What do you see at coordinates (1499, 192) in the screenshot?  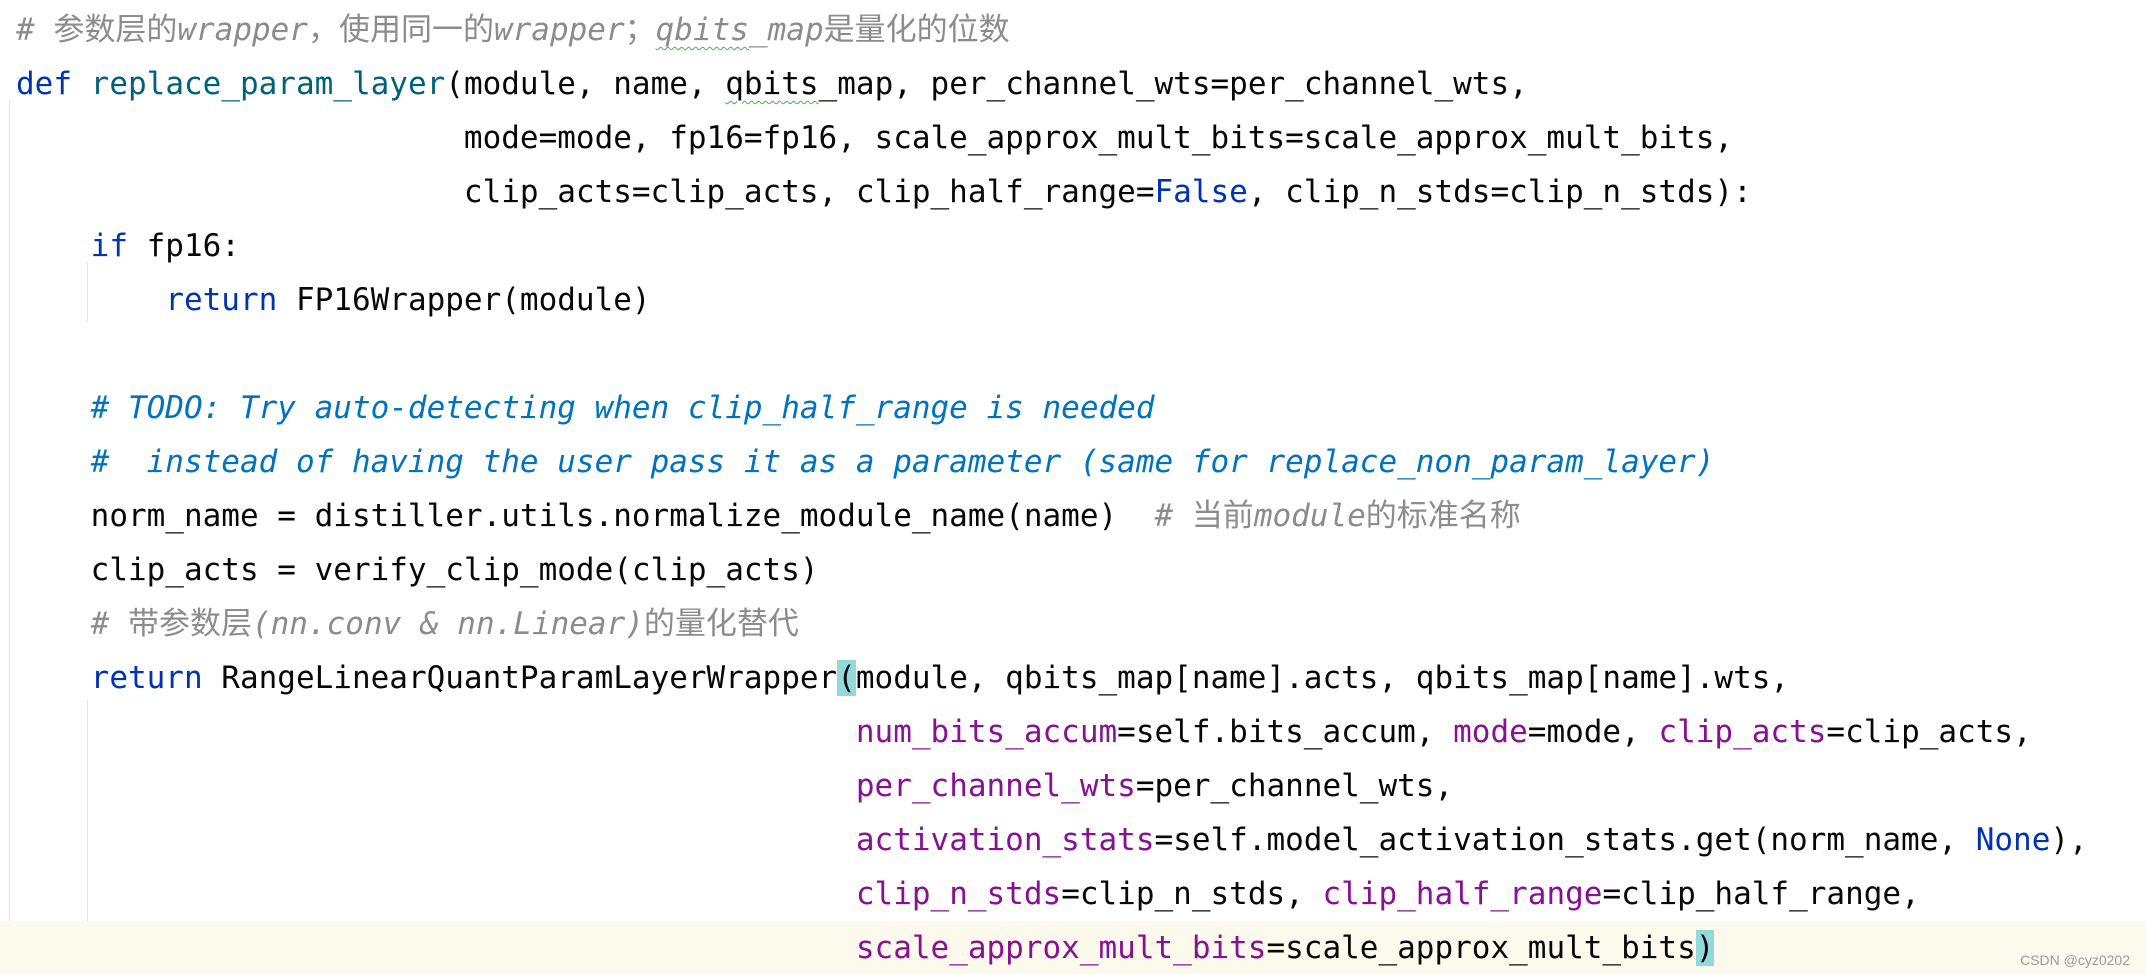 I see `code-token: , clip_n_stds=clip_n_stds):` at bounding box center [1499, 192].